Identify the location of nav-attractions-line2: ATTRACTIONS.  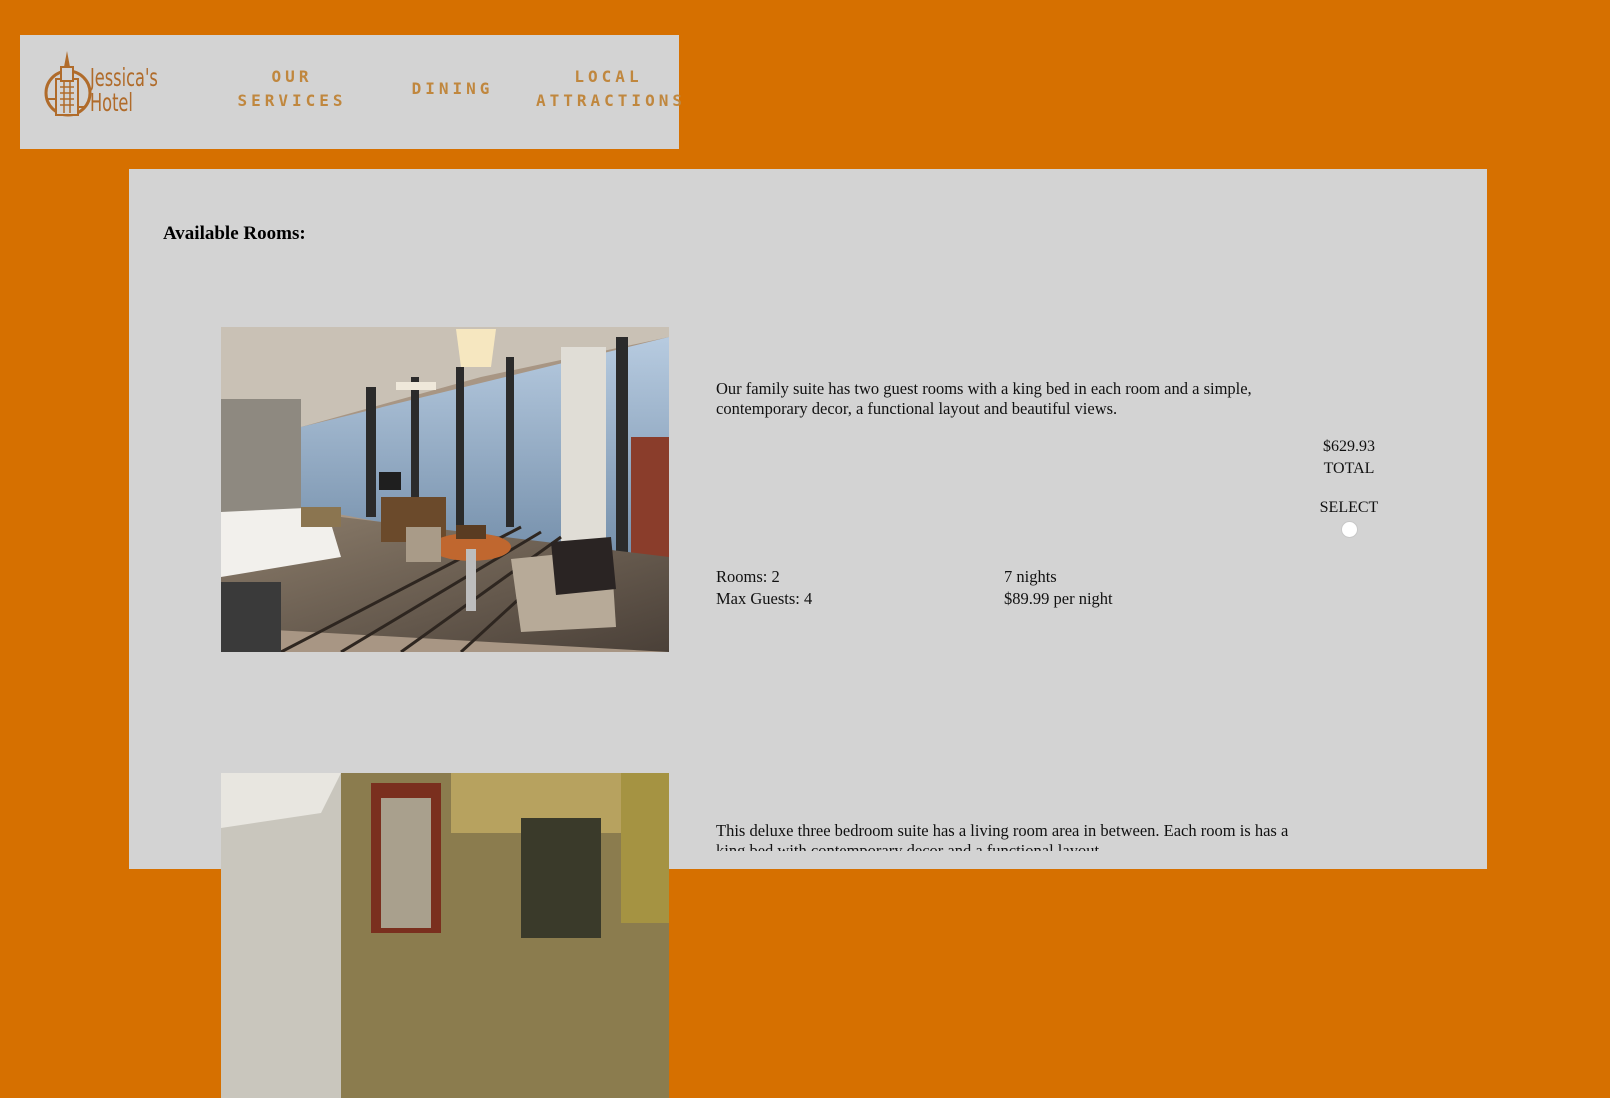
(611, 100).